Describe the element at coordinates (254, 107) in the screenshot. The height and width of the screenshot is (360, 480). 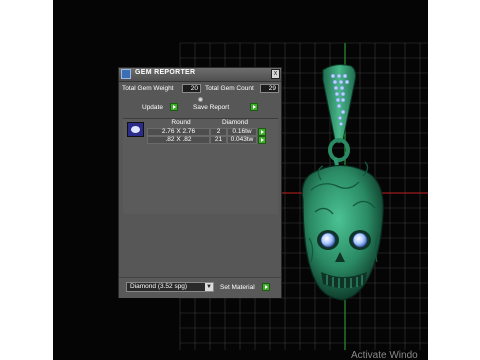
I see `save-report-go-icon` at that location.